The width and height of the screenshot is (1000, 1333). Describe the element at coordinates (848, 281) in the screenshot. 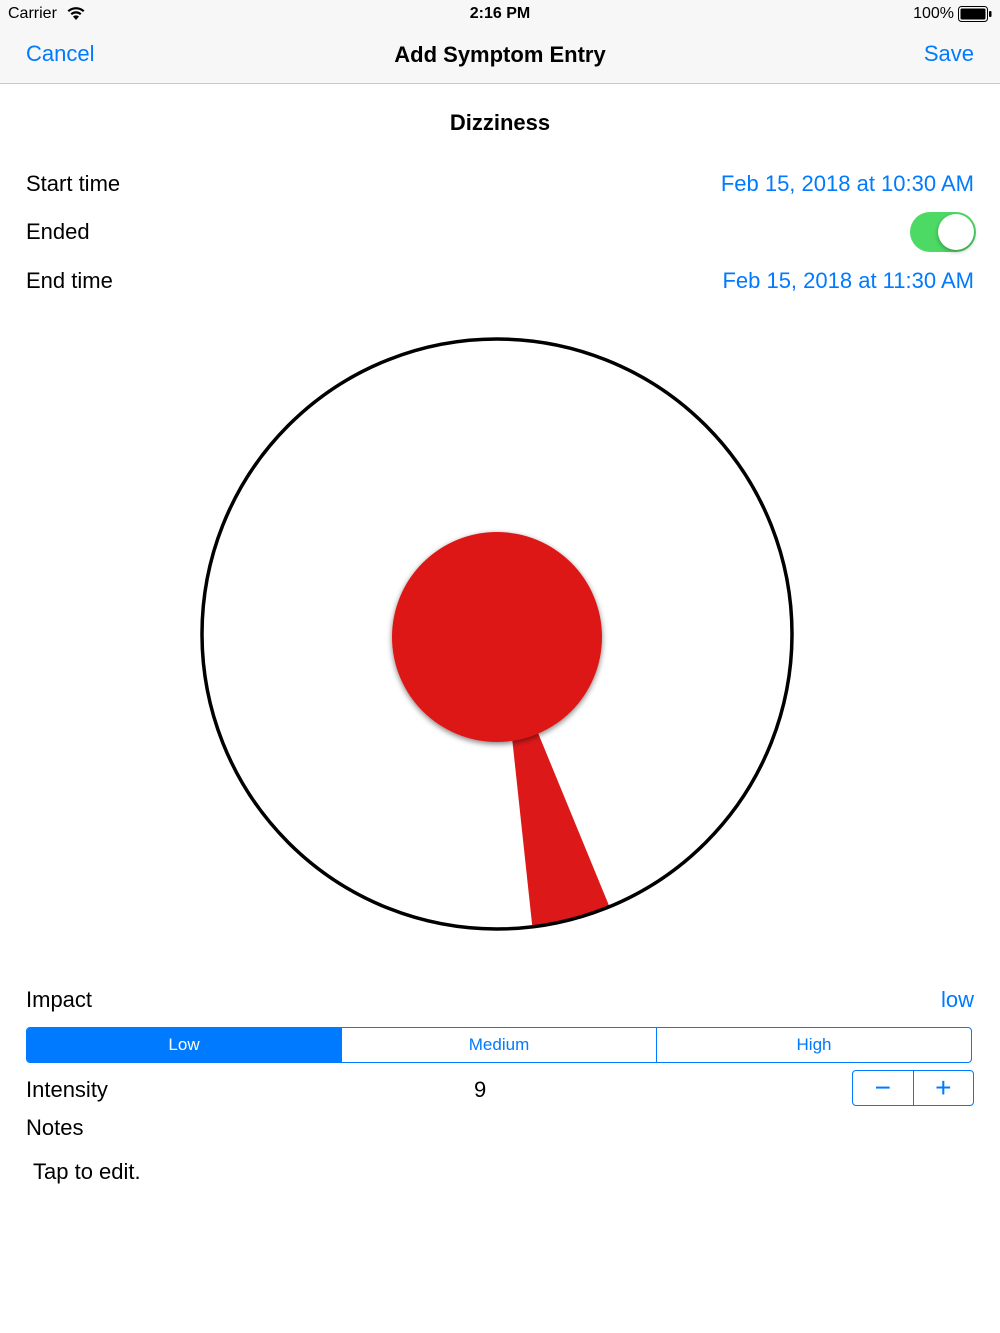

I see `end-time-value: Feb 15, 2018 at 11:30 AM` at that location.